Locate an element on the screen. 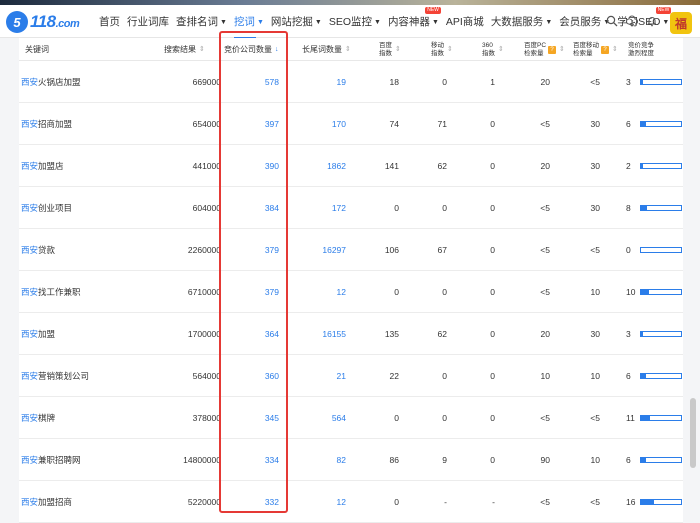 This screenshot has height=523, width=700. cell-competition: 0 is located at coordinates (654, 250).